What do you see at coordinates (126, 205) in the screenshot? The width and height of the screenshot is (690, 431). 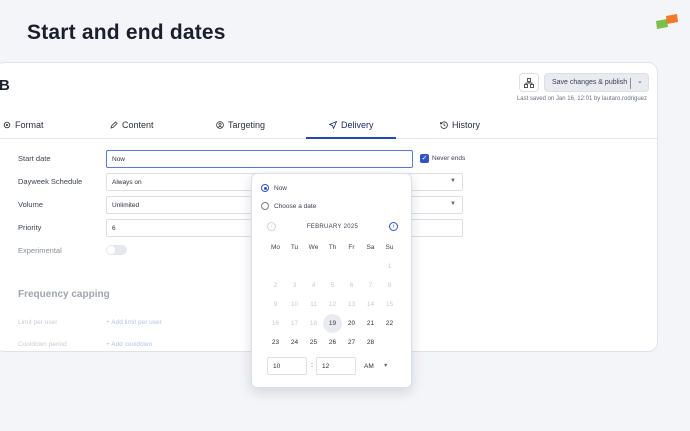 I see `volume-value: Unlimited` at bounding box center [126, 205].